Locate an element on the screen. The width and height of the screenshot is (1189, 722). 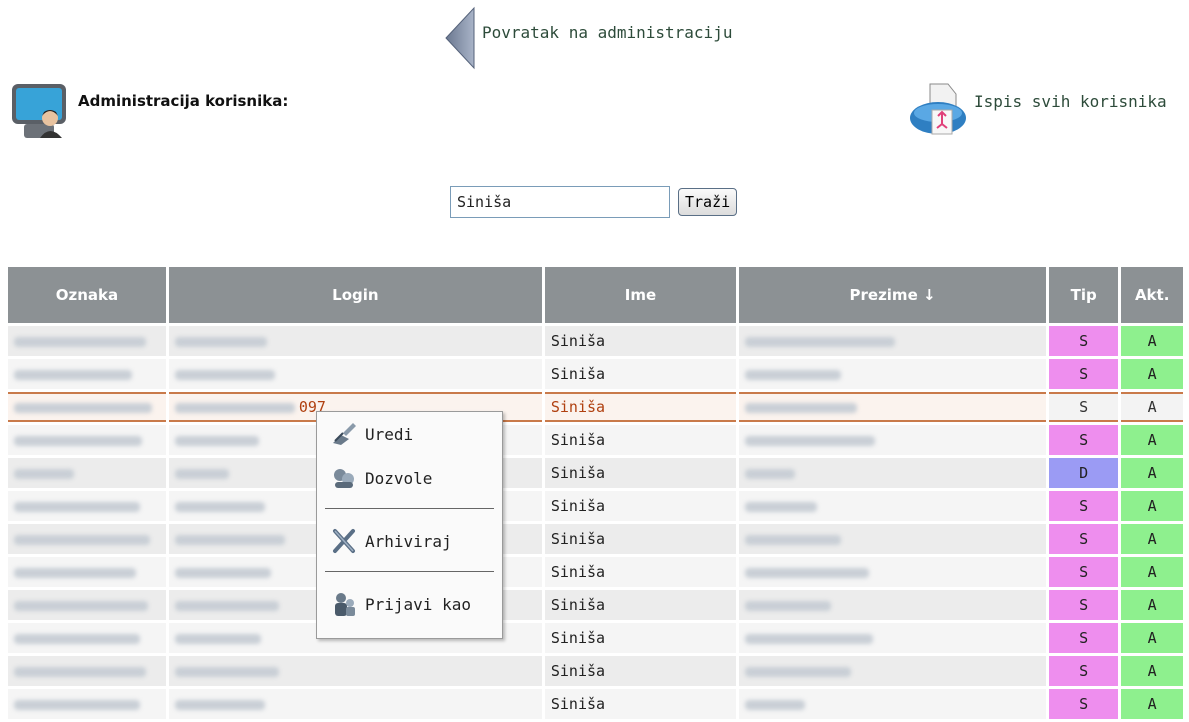
menu-item-archive-label: Arhiviraj is located at coordinates (408, 541).